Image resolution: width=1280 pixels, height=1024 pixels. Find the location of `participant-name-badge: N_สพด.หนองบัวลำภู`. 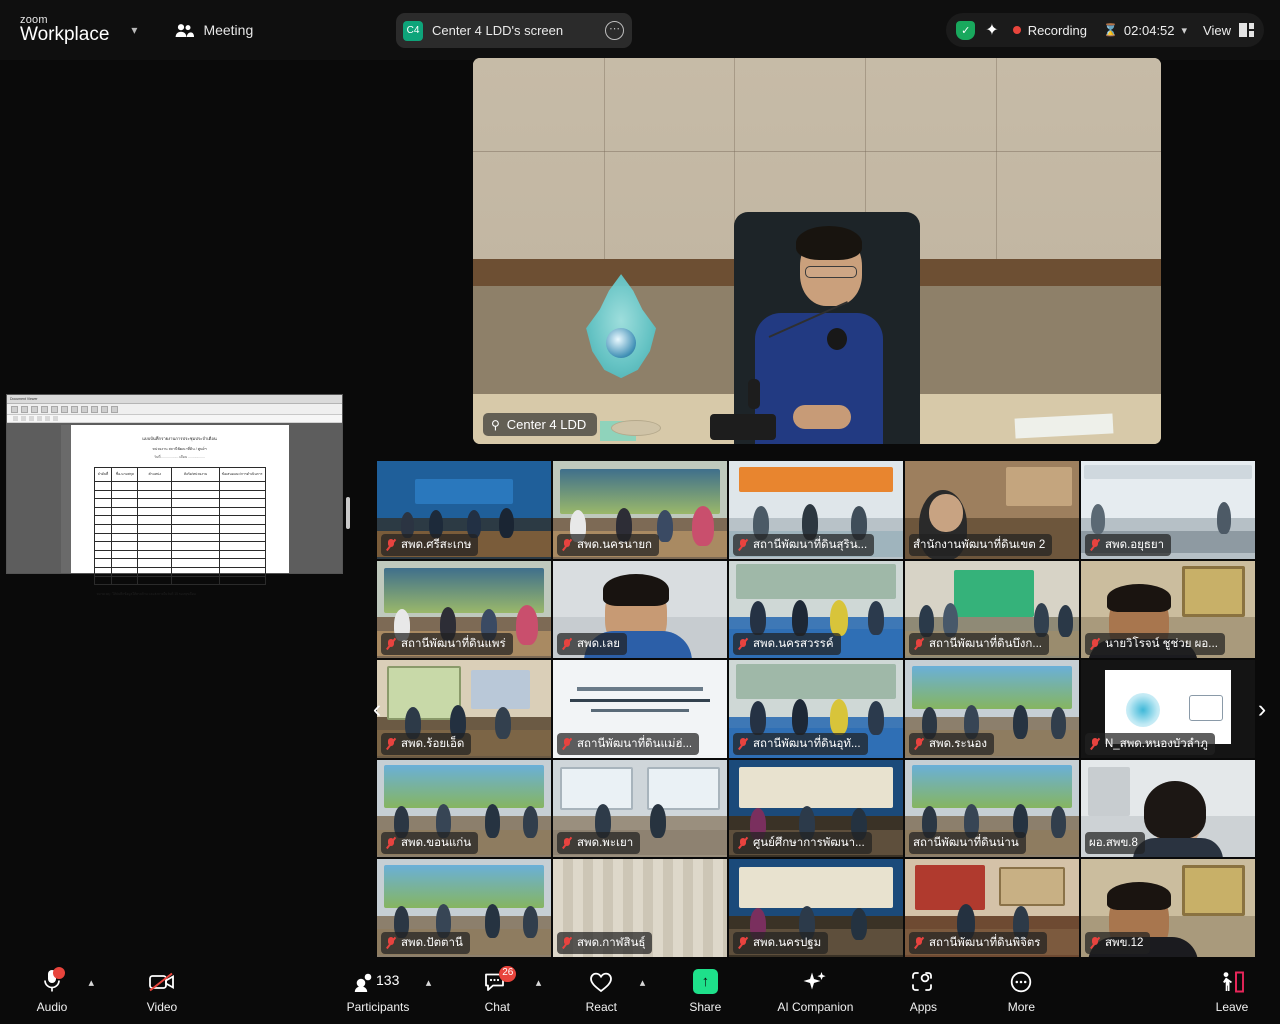

participant-name-badge: N_สพด.หนองบัวลำภู is located at coordinates (1150, 743).